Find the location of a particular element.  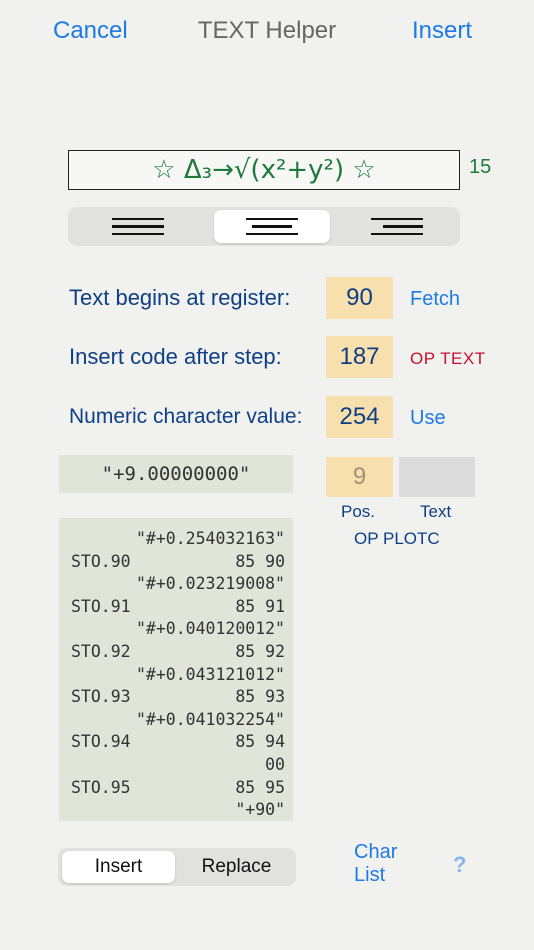

fetch-button: Fetch is located at coordinates (435, 299).